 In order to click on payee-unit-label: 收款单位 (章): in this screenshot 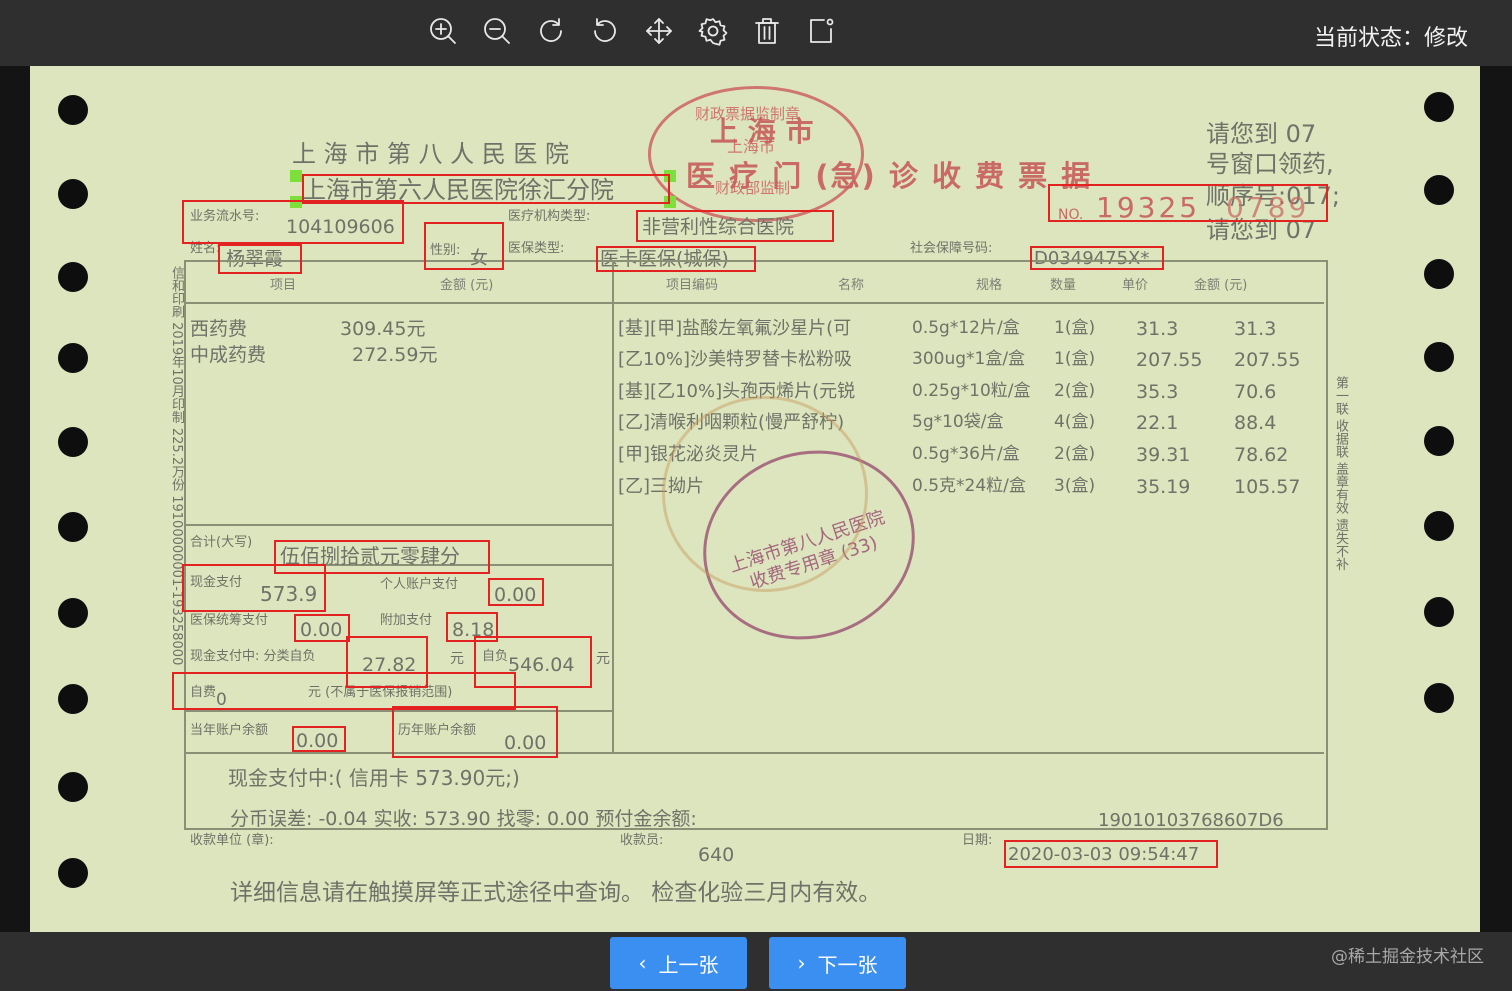, I will do `click(232, 840)`.